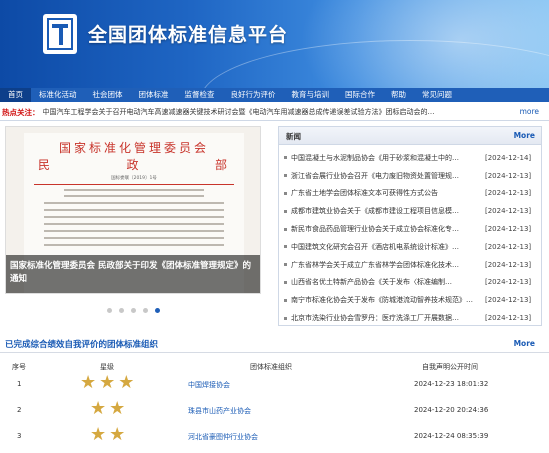 This screenshot has height=453, width=549. What do you see at coordinates (524, 343) in the screenshot?
I see `evaluation-more-link: More` at bounding box center [524, 343].